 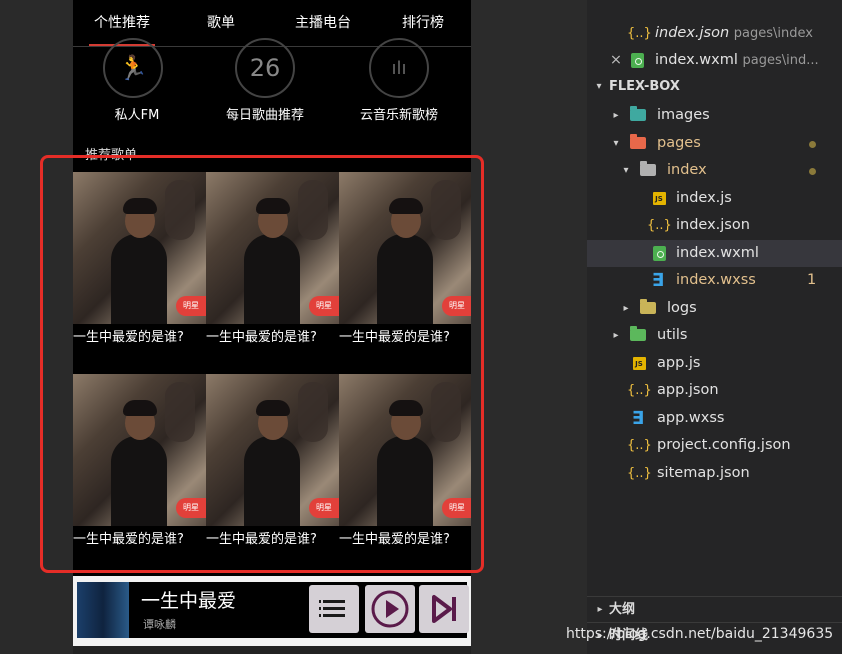 I want to click on player-song-title: 一生中最爱, so click(x=188, y=599).